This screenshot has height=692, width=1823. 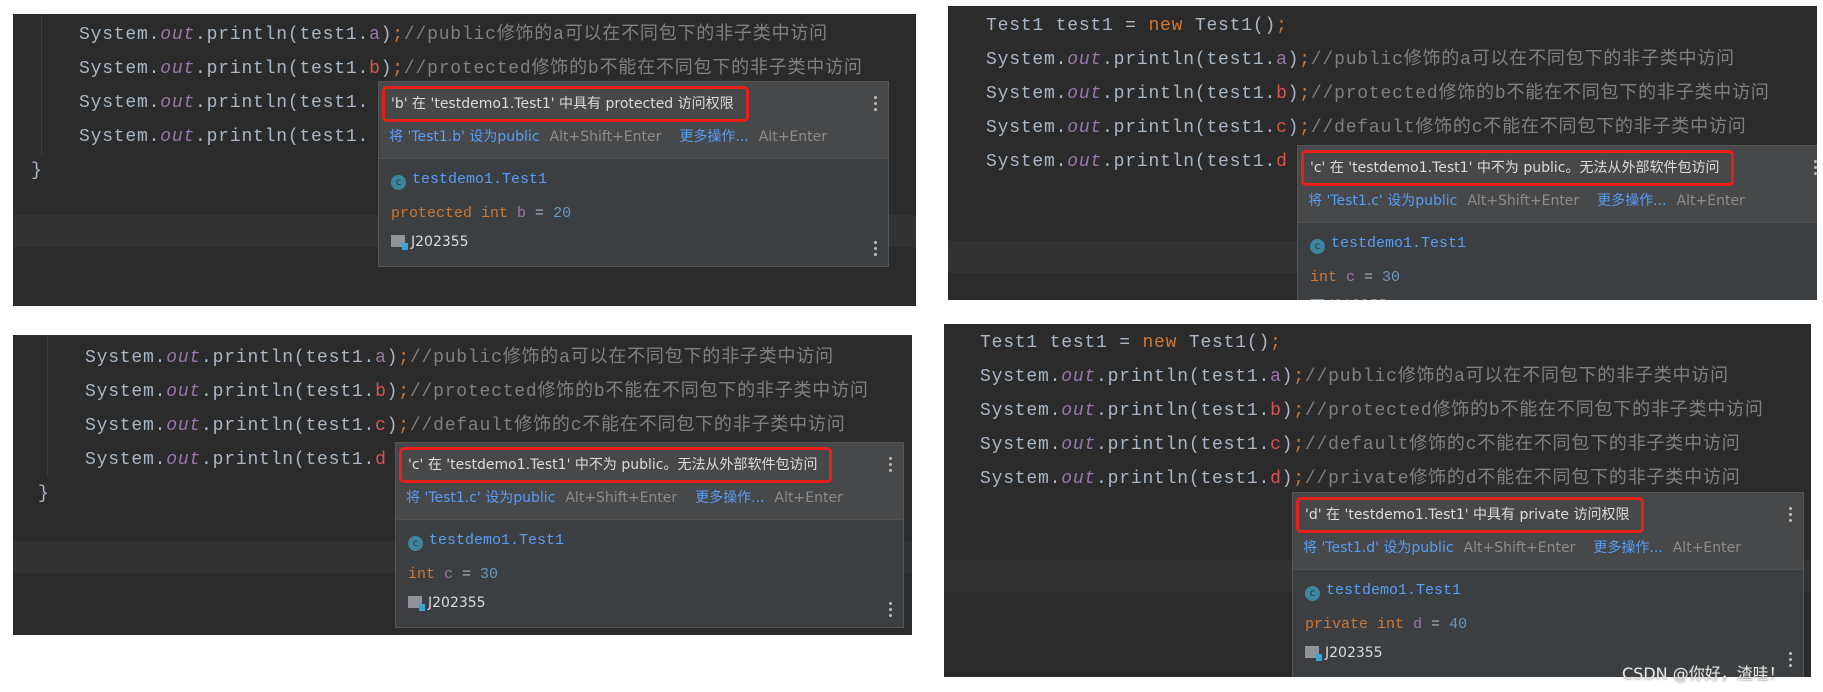 I want to click on field-declaration: int c = 30, so click(x=1355, y=277).